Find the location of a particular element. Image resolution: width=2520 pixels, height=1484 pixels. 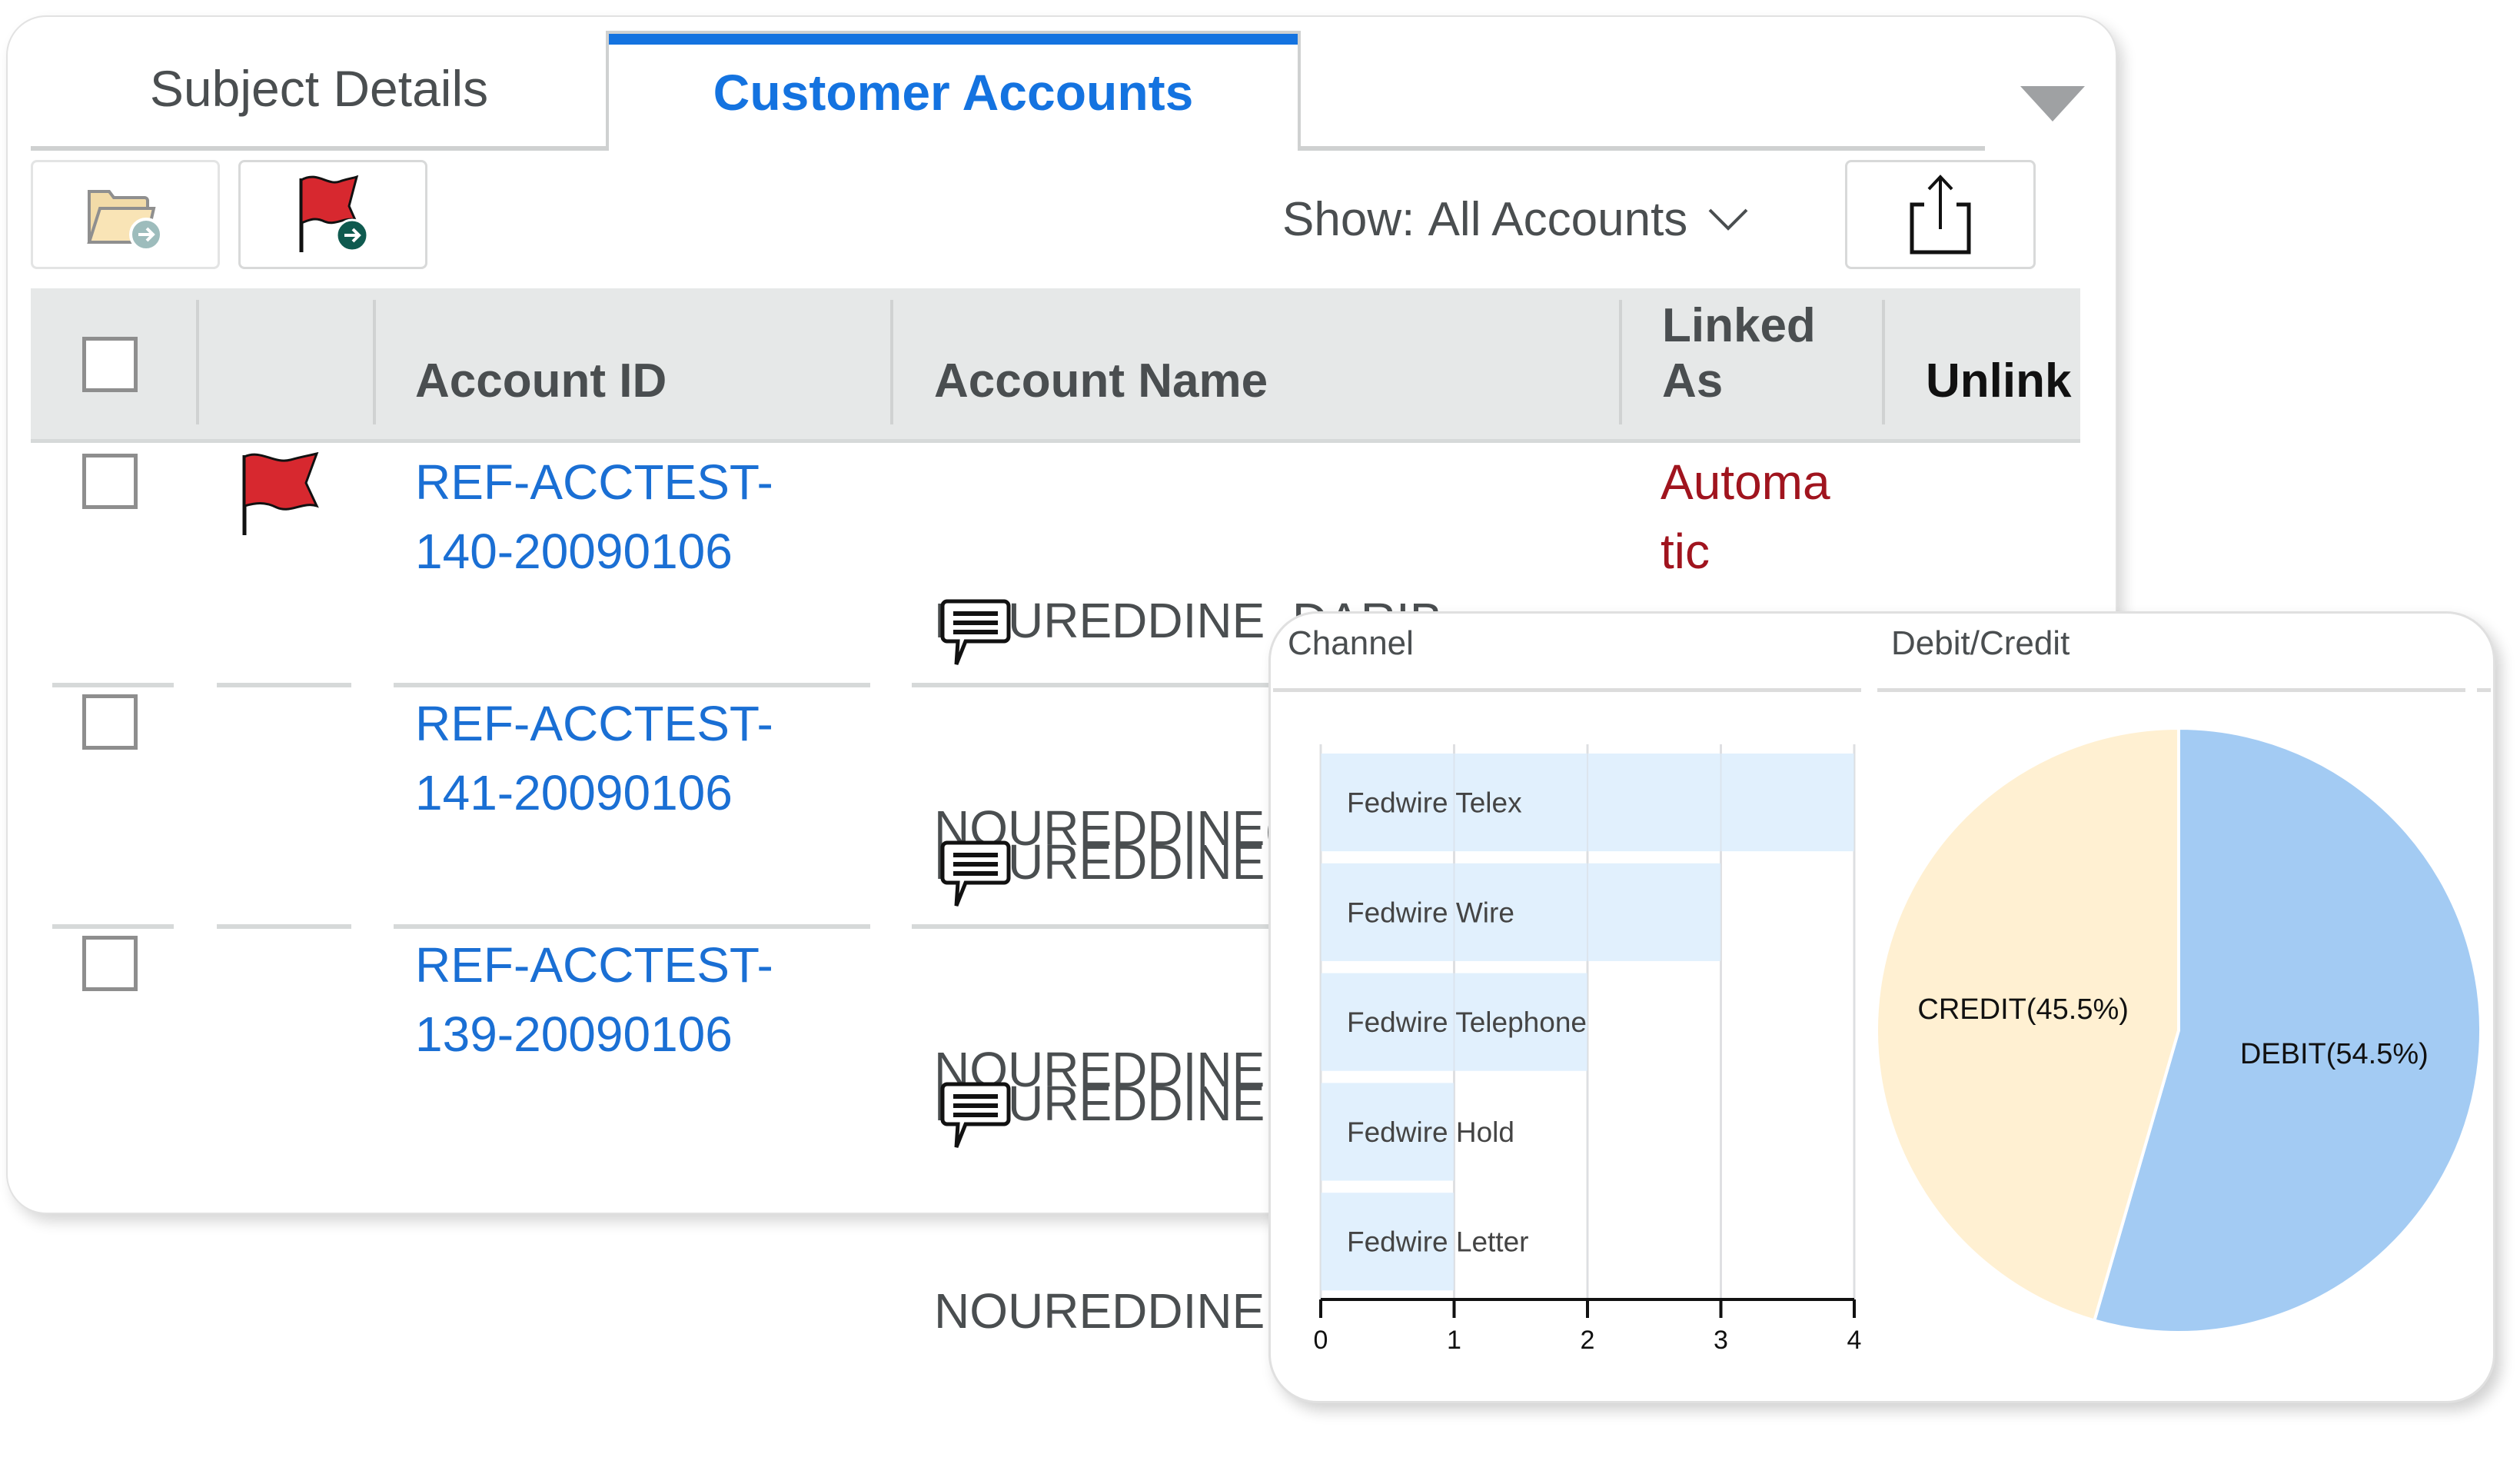

x-tick-label: 3 is located at coordinates (1721, 1341).